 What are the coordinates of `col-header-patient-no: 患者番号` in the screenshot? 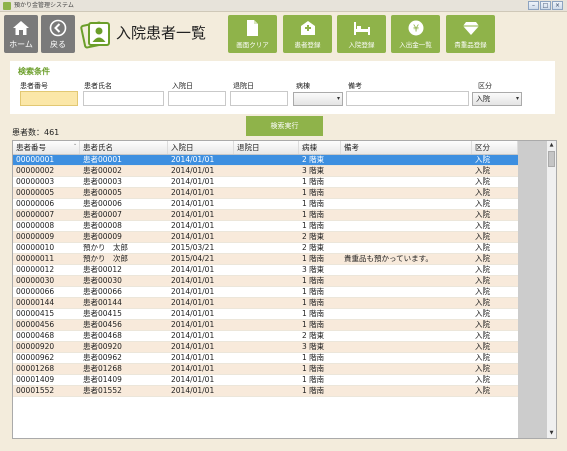 It's located at (46, 147).